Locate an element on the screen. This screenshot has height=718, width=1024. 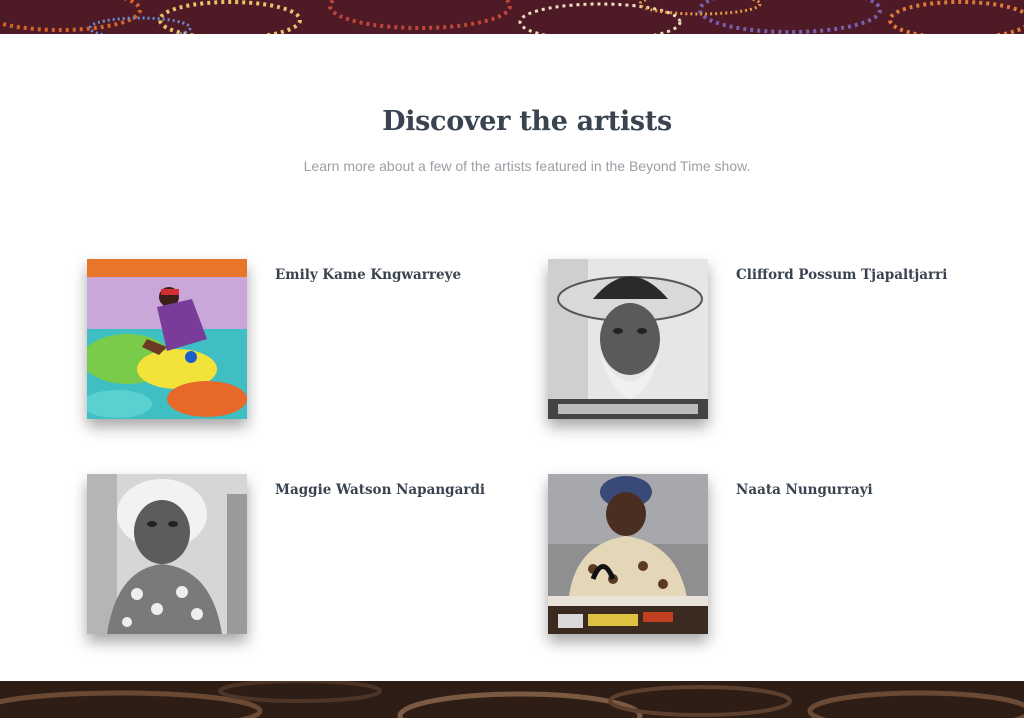
bottom-banner-artwork is located at coordinates (512, 699).